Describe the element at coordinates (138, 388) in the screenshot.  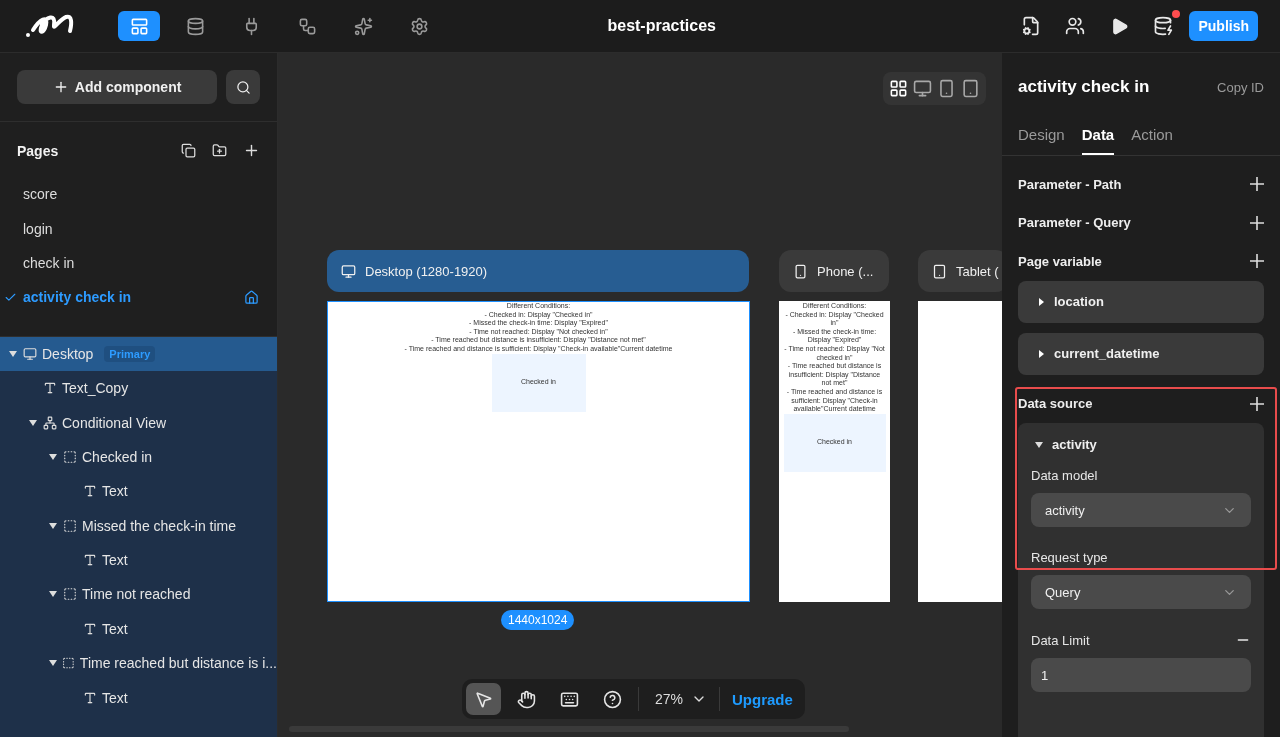
I see `layer-row: Text_Copy` at that location.